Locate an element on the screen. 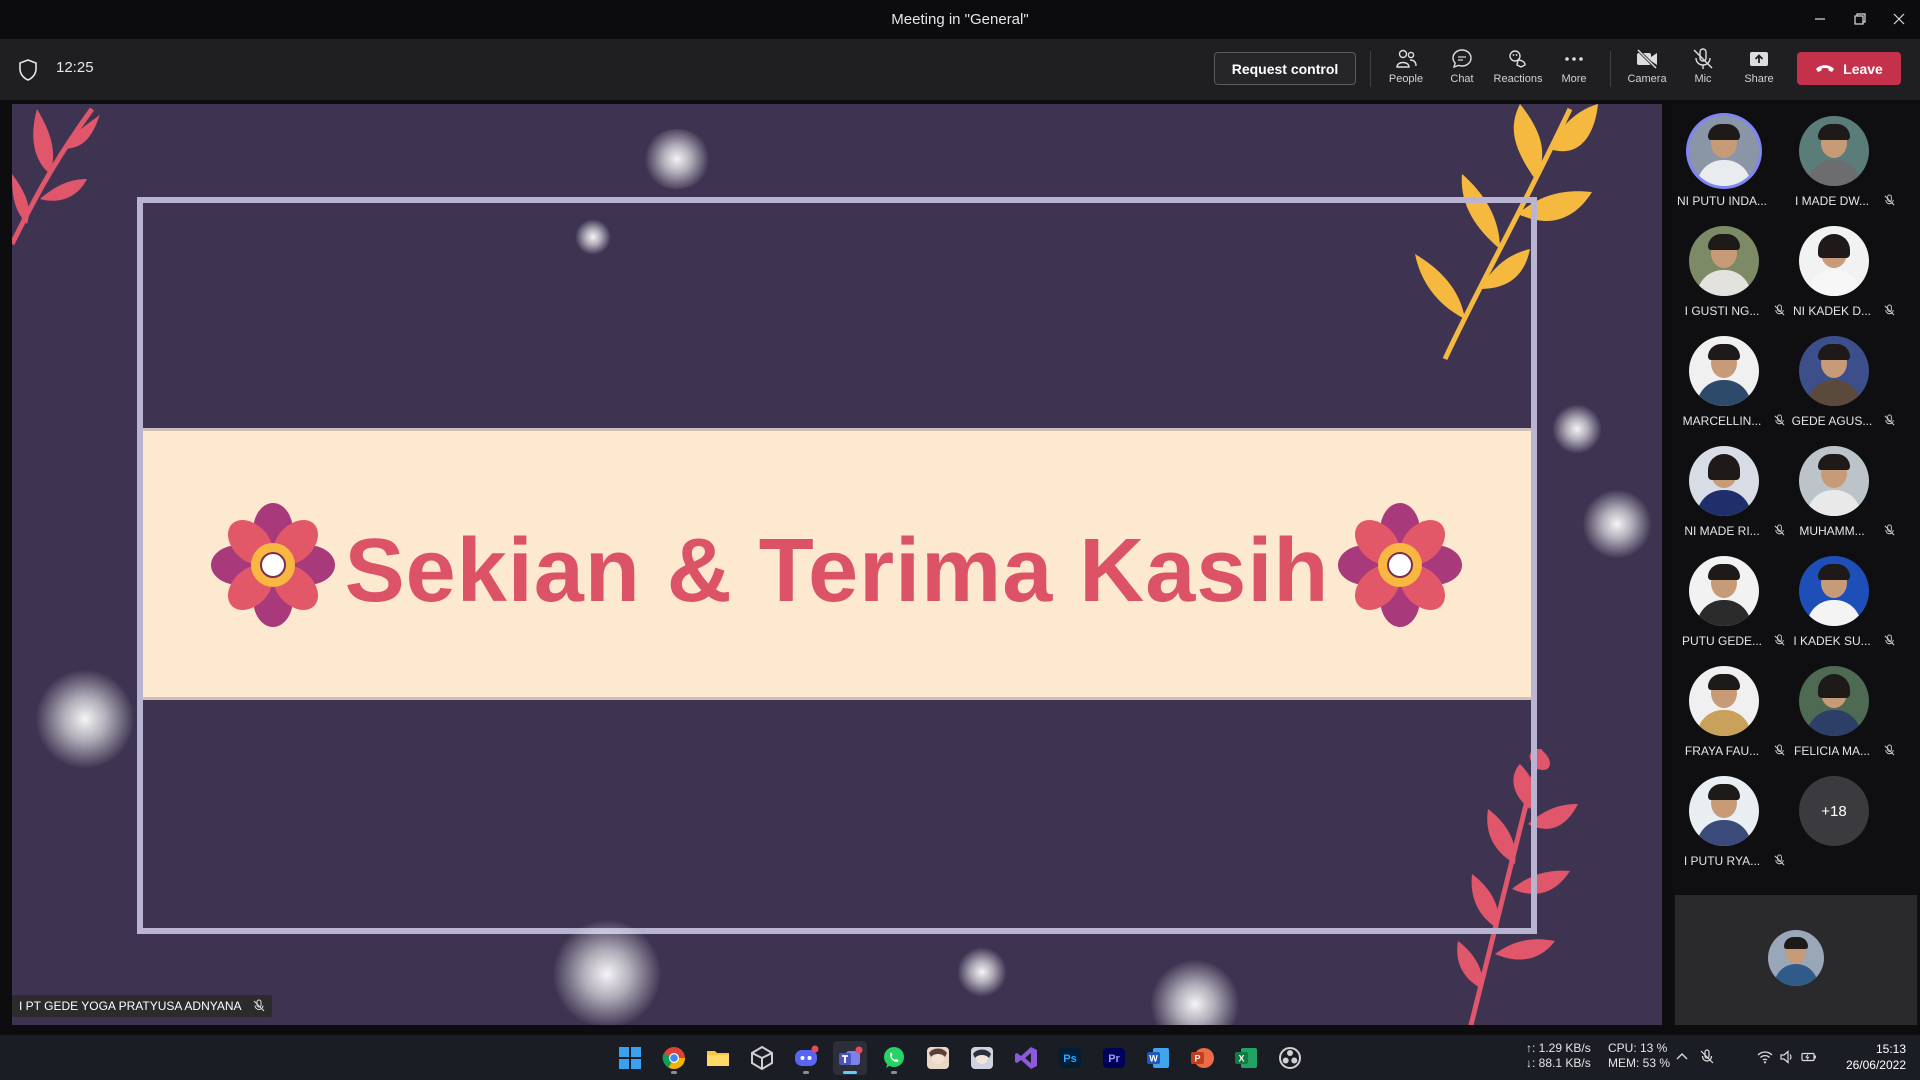  restore-button is located at coordinates (1860, 19).